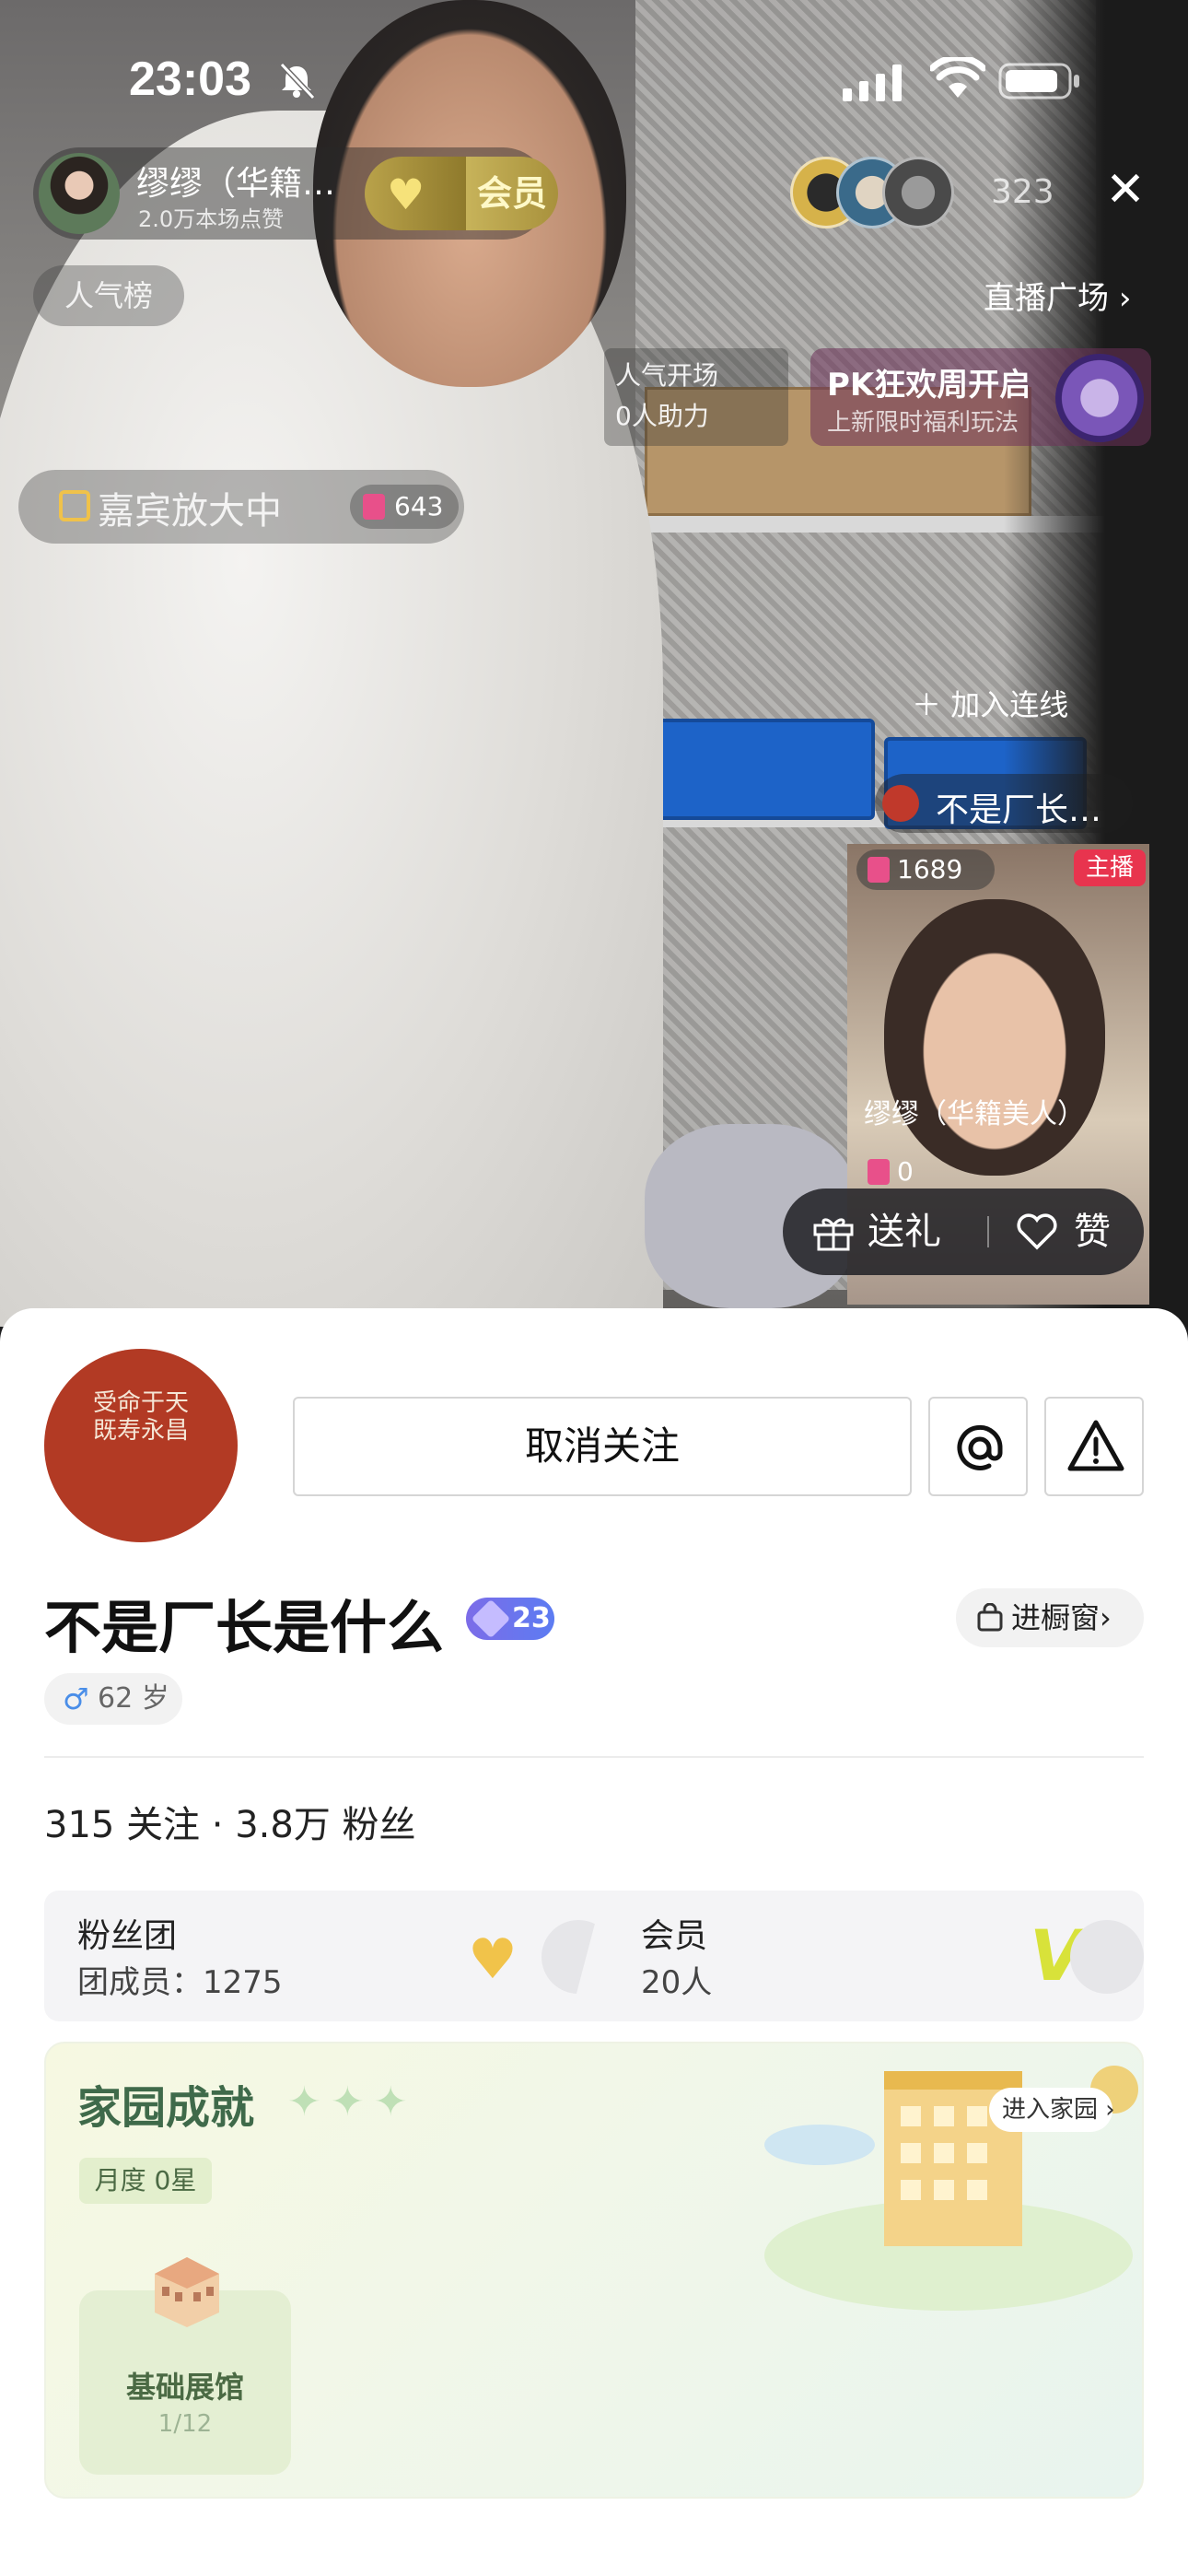 The image size is (1188, 2576). Describe the element at coordinates (1099, 398) in the screenshot. I see `pk-badge-icon` at that location.